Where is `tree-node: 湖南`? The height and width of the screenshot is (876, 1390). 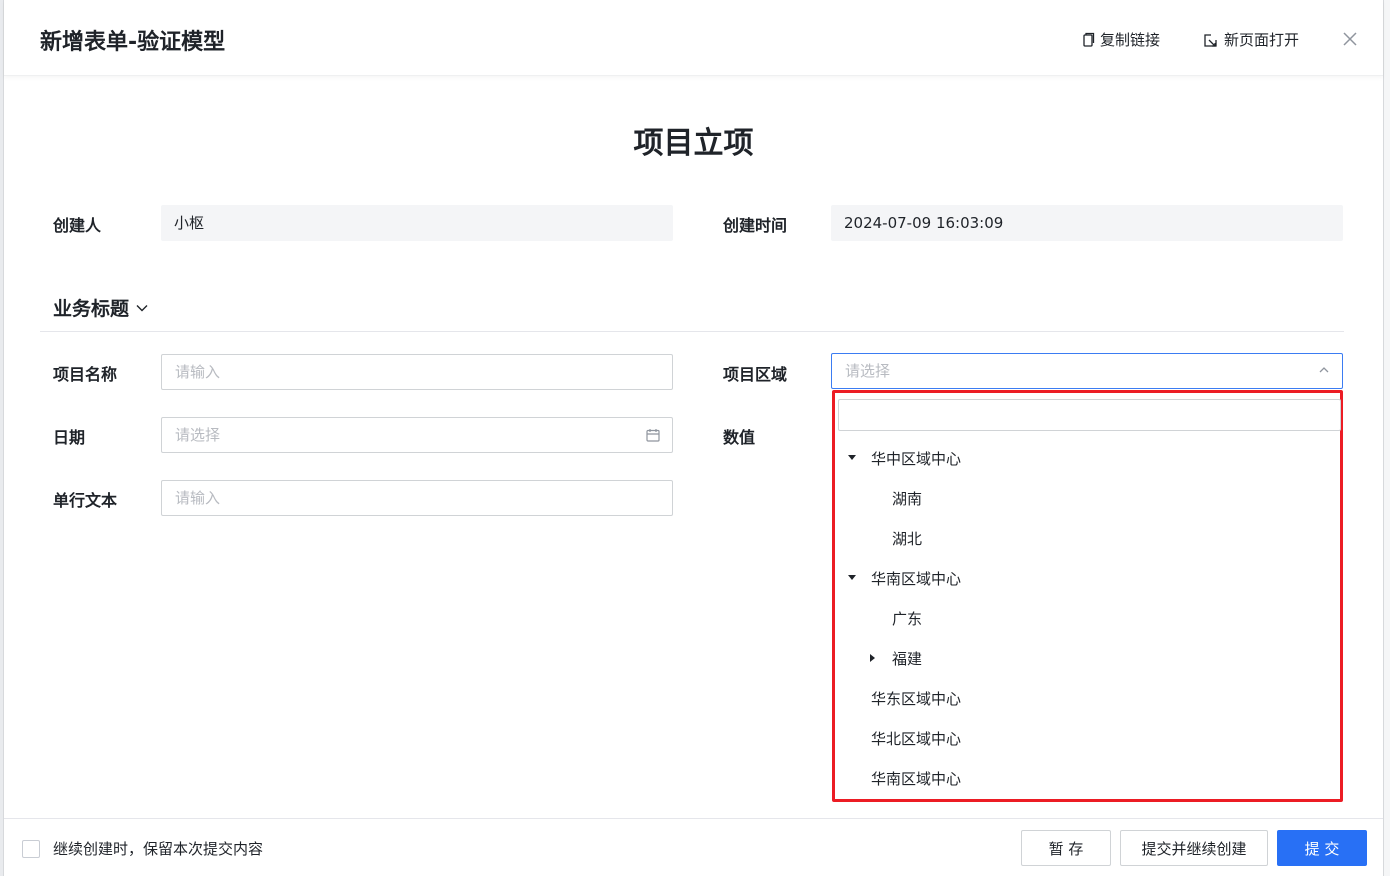 tree-node: 湖南 is located at coordinates (1087, 498).